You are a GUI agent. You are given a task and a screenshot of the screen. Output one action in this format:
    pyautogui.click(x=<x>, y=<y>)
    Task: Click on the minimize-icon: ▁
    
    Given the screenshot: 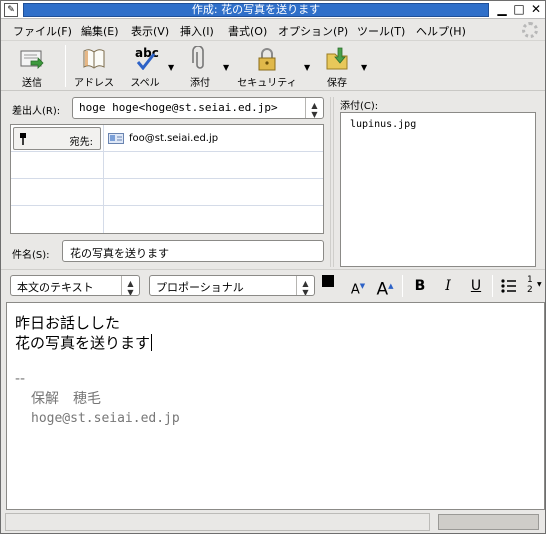 What is the action you would take?
    pyautogui.click(x=502, y=9)
    